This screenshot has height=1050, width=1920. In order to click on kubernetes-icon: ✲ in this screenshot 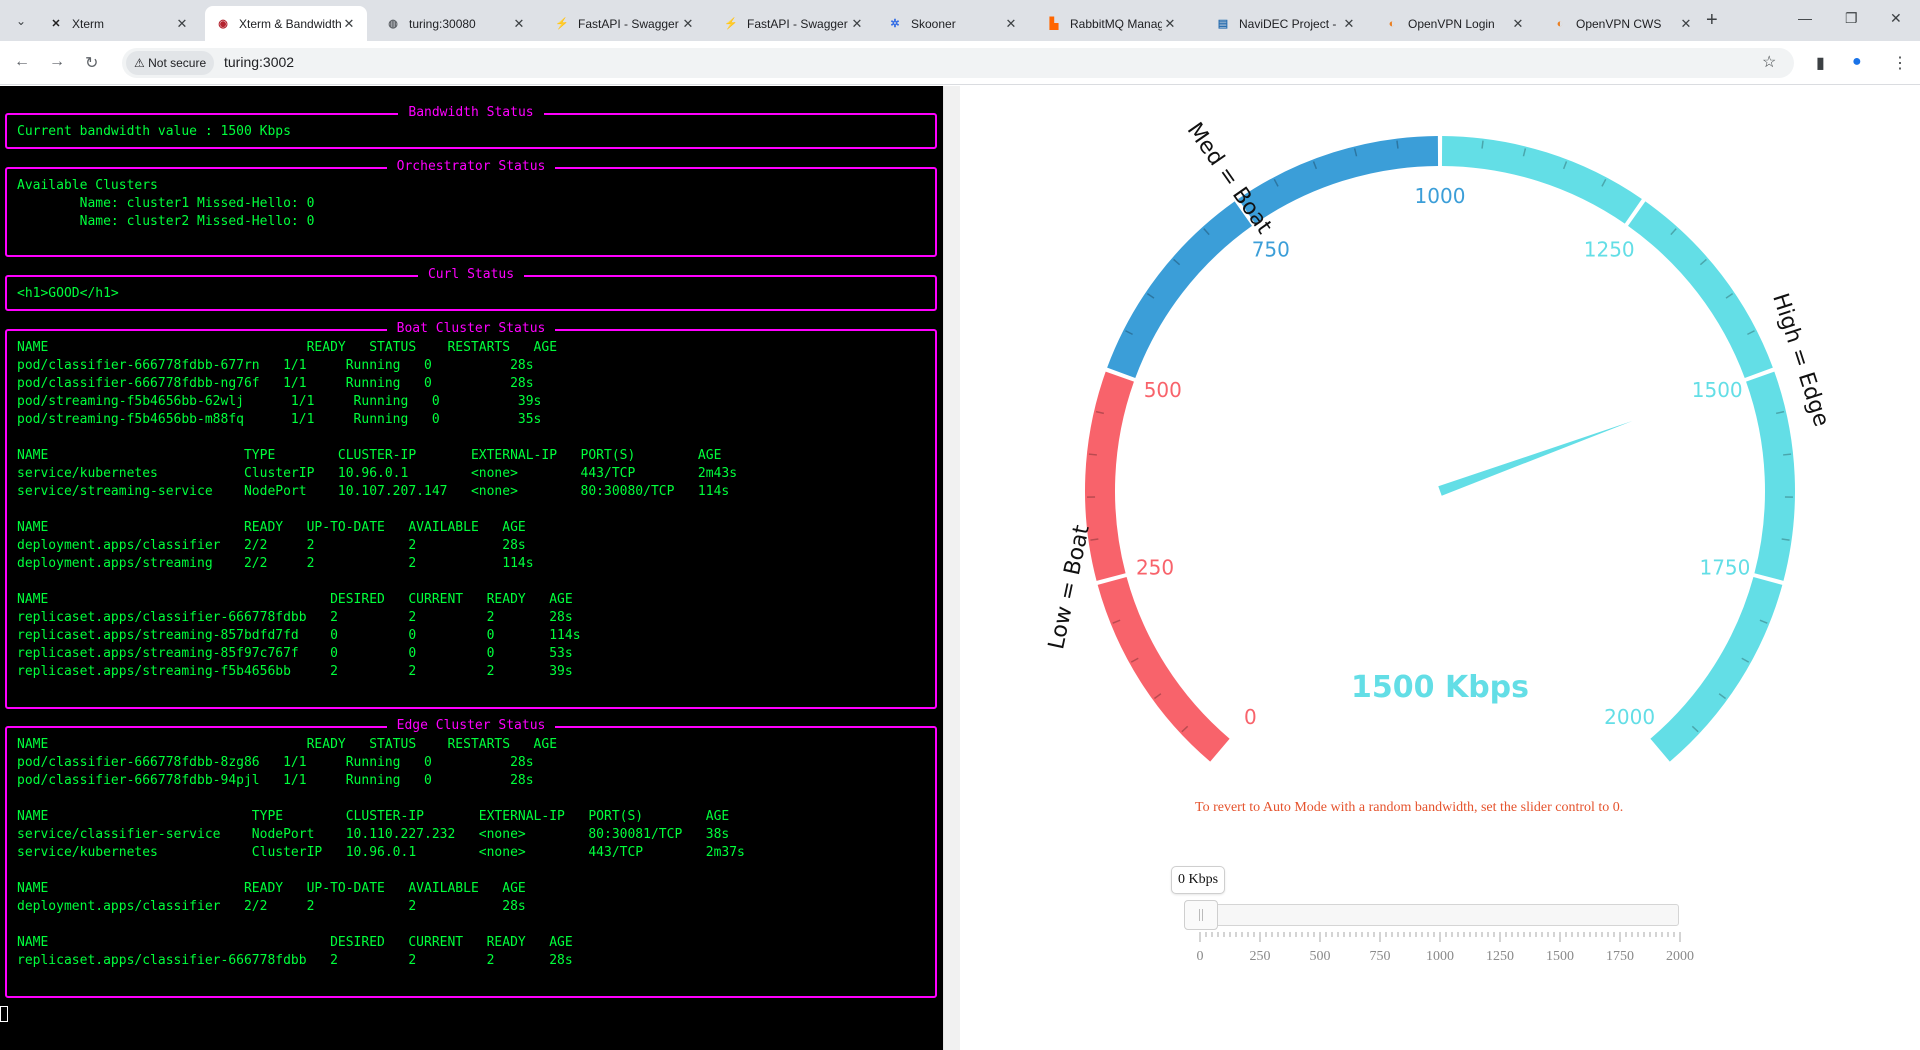, I will do `click(895, 24)`.